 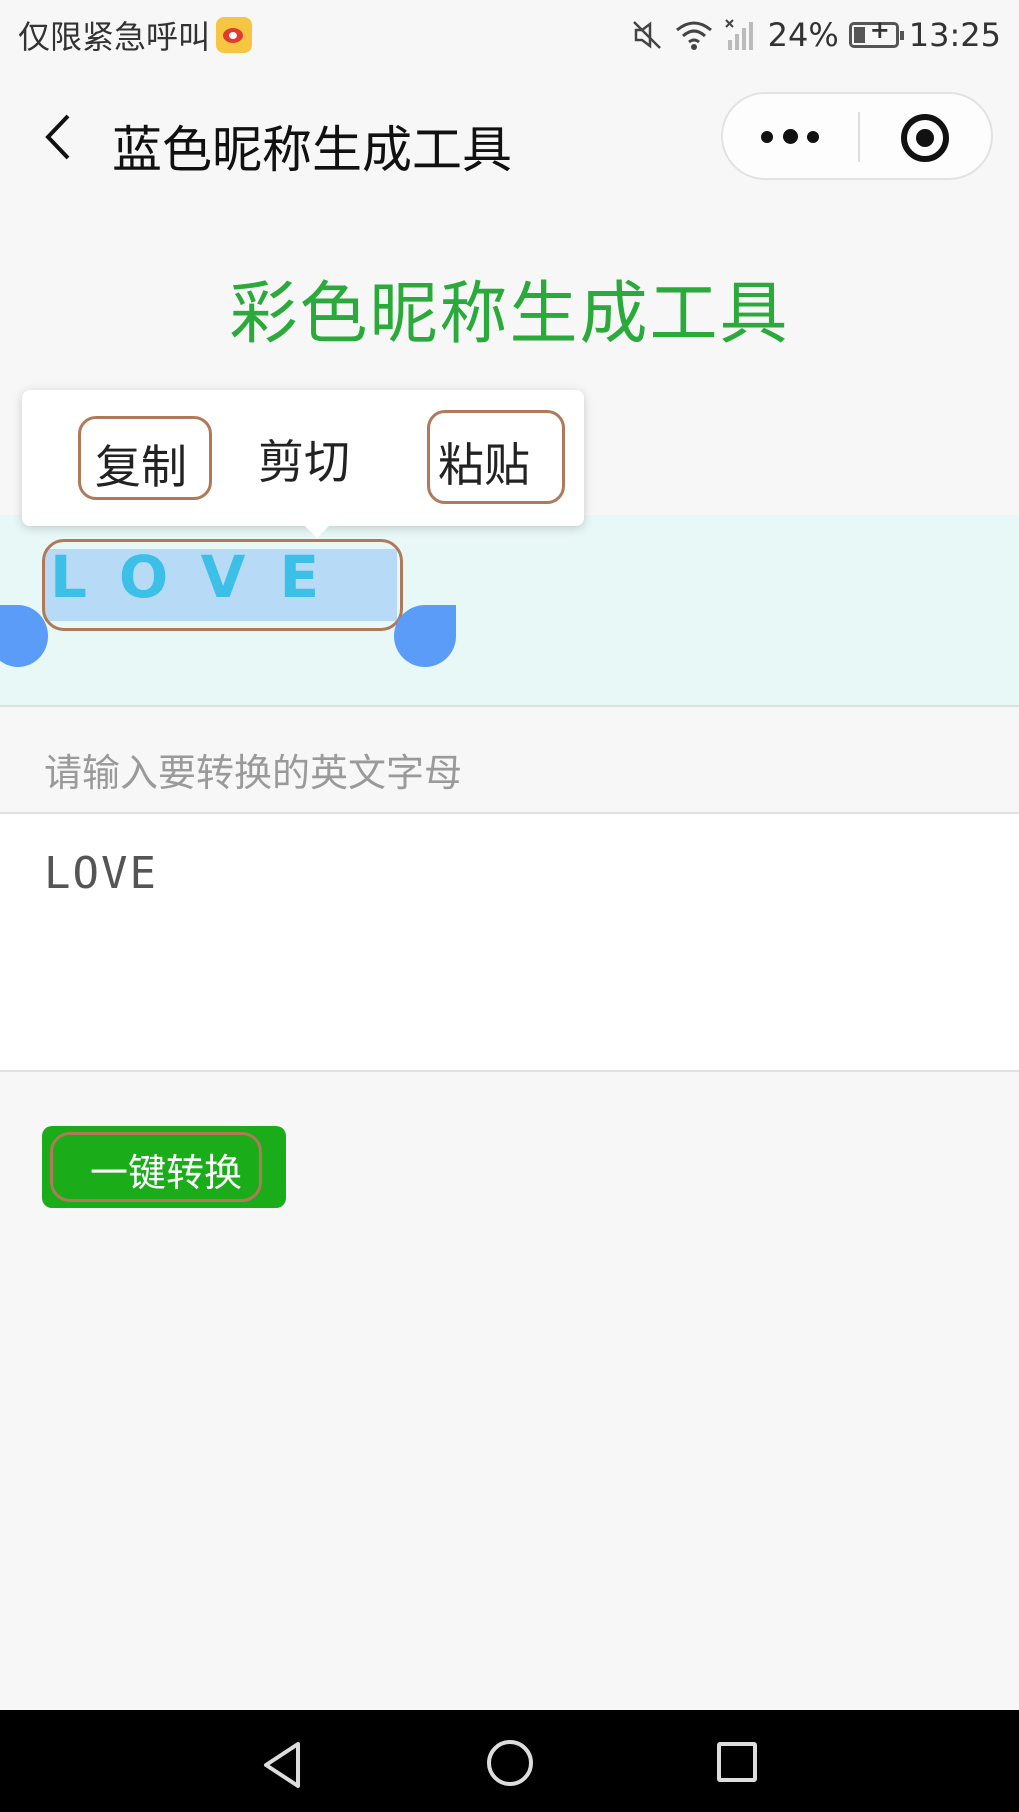 I want to click on menu-paste: 粘贴, so click(x=496, y=457).